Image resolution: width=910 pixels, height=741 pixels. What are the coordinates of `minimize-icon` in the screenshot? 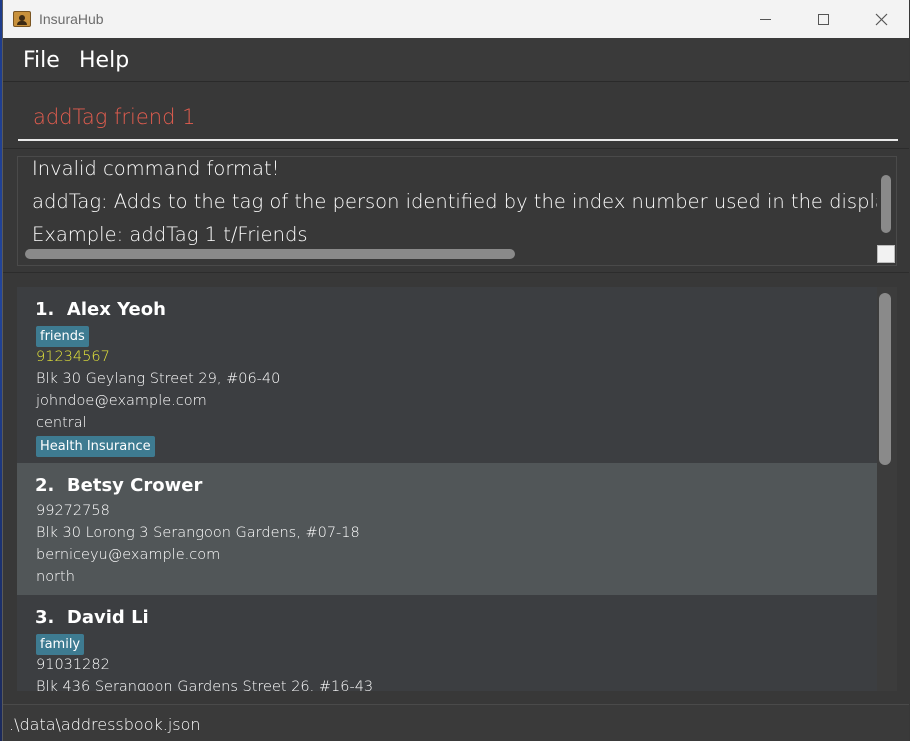 It's located at (765, 19).